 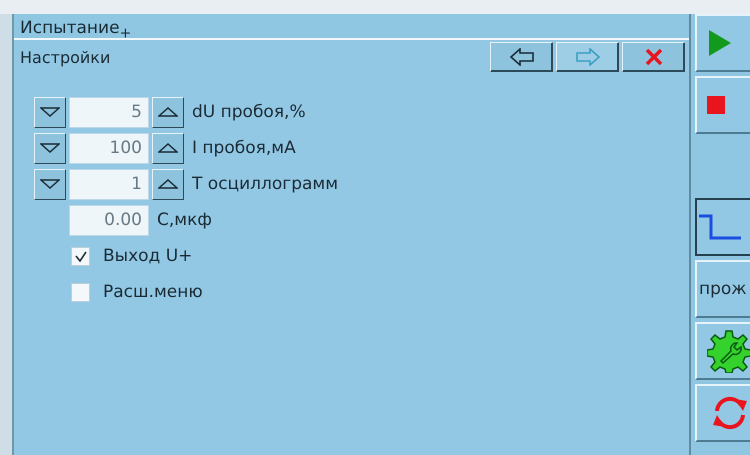 I want to click on field-label: I пробоя,мА, so click(x=244, y=148).